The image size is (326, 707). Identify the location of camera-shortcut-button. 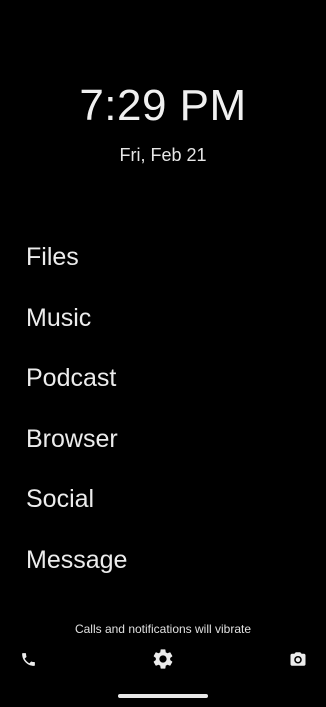
(298, 659).